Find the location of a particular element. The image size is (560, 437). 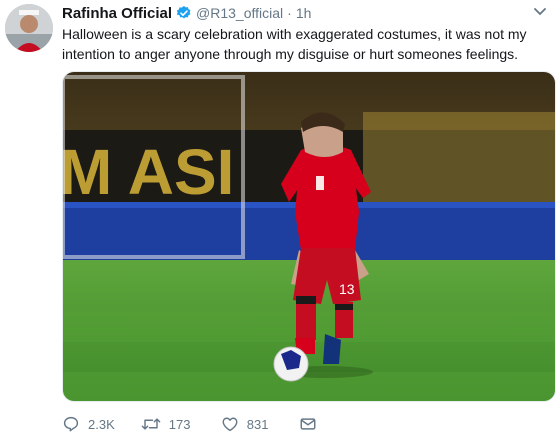

avatar-image is located at coordinates (29, 28).